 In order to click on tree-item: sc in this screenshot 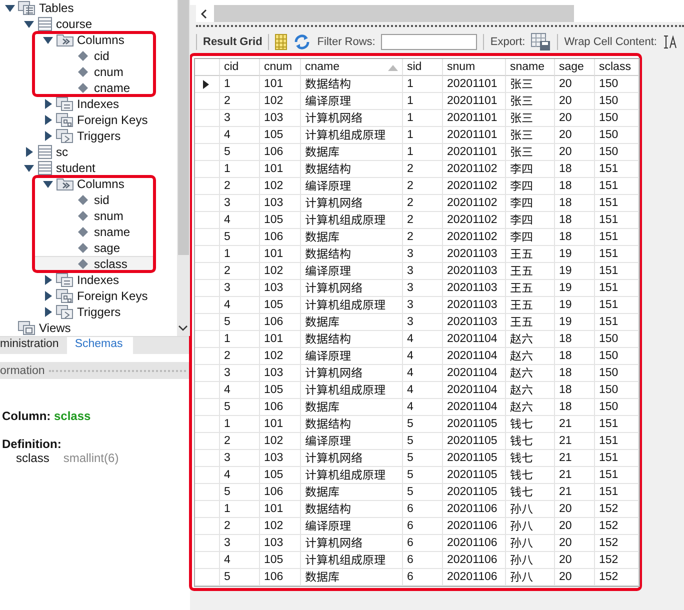, I will do `click(62, 152)`.